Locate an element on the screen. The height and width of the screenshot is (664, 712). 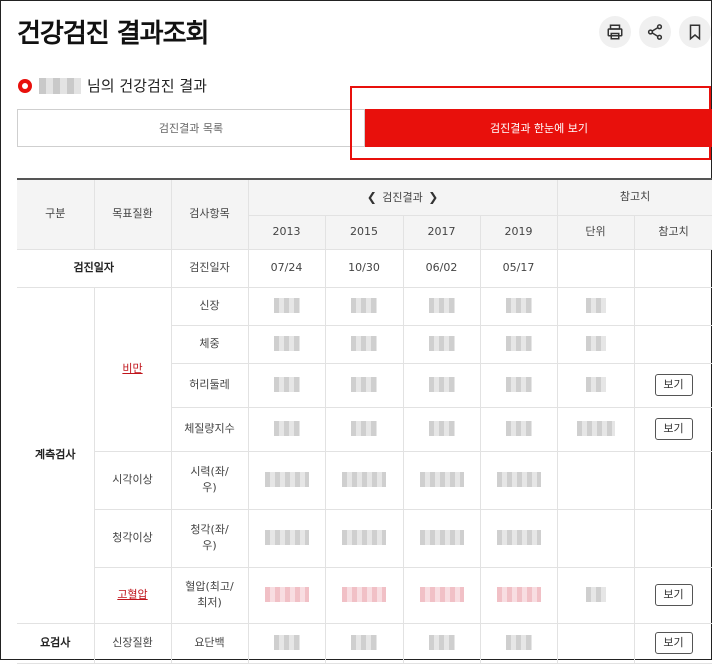
disease-hypertension: 고혈압 is located at coordinates (133, 595).